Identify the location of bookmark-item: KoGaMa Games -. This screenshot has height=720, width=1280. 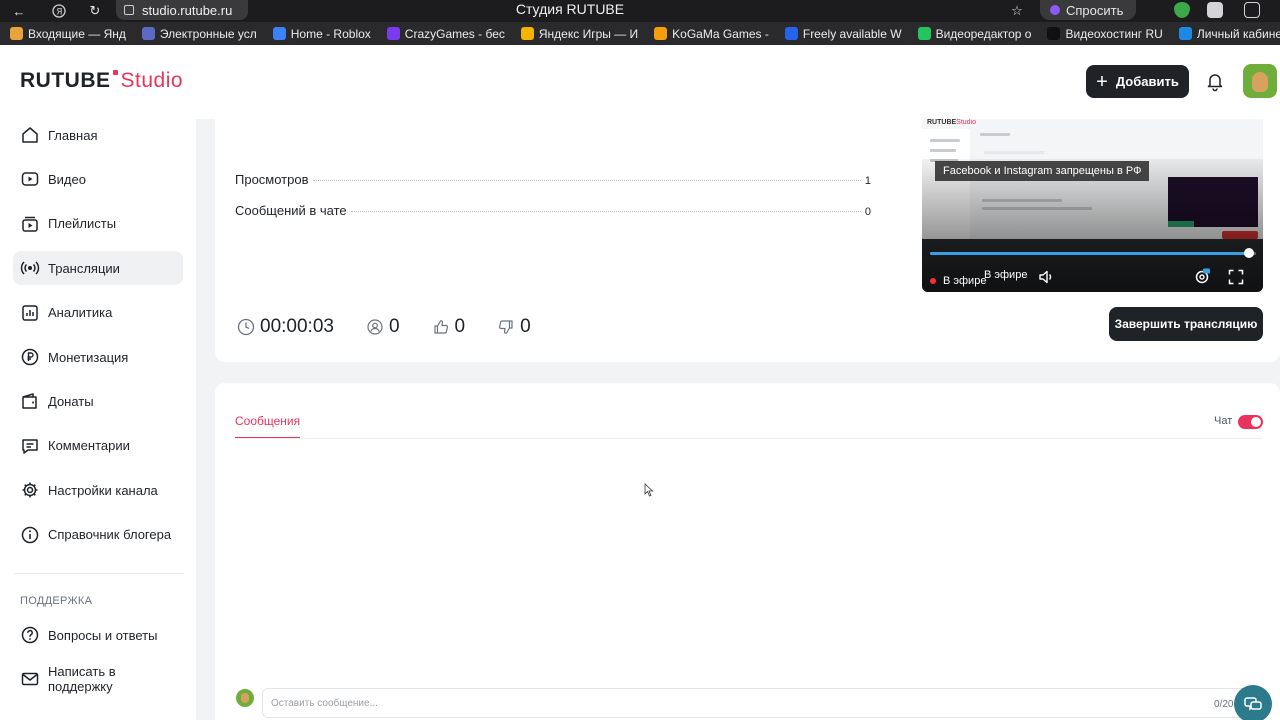
(709, 33).